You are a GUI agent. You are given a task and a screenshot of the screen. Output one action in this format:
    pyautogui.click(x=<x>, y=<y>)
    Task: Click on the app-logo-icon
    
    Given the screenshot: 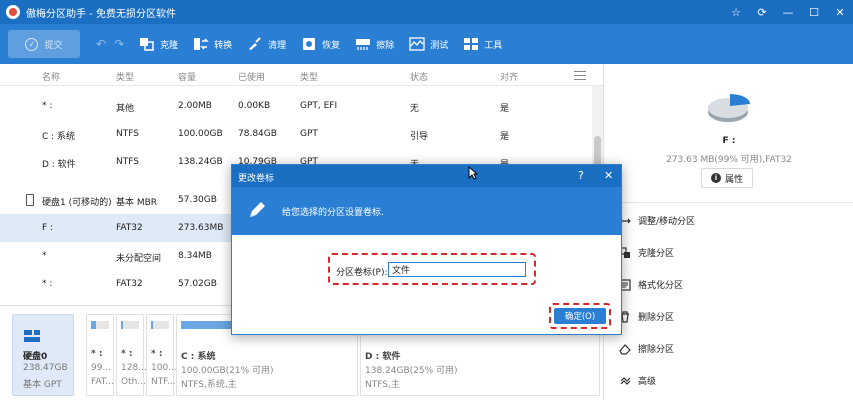 What is the action you would take?
    pyautogui.click(x=13, y=12)
    